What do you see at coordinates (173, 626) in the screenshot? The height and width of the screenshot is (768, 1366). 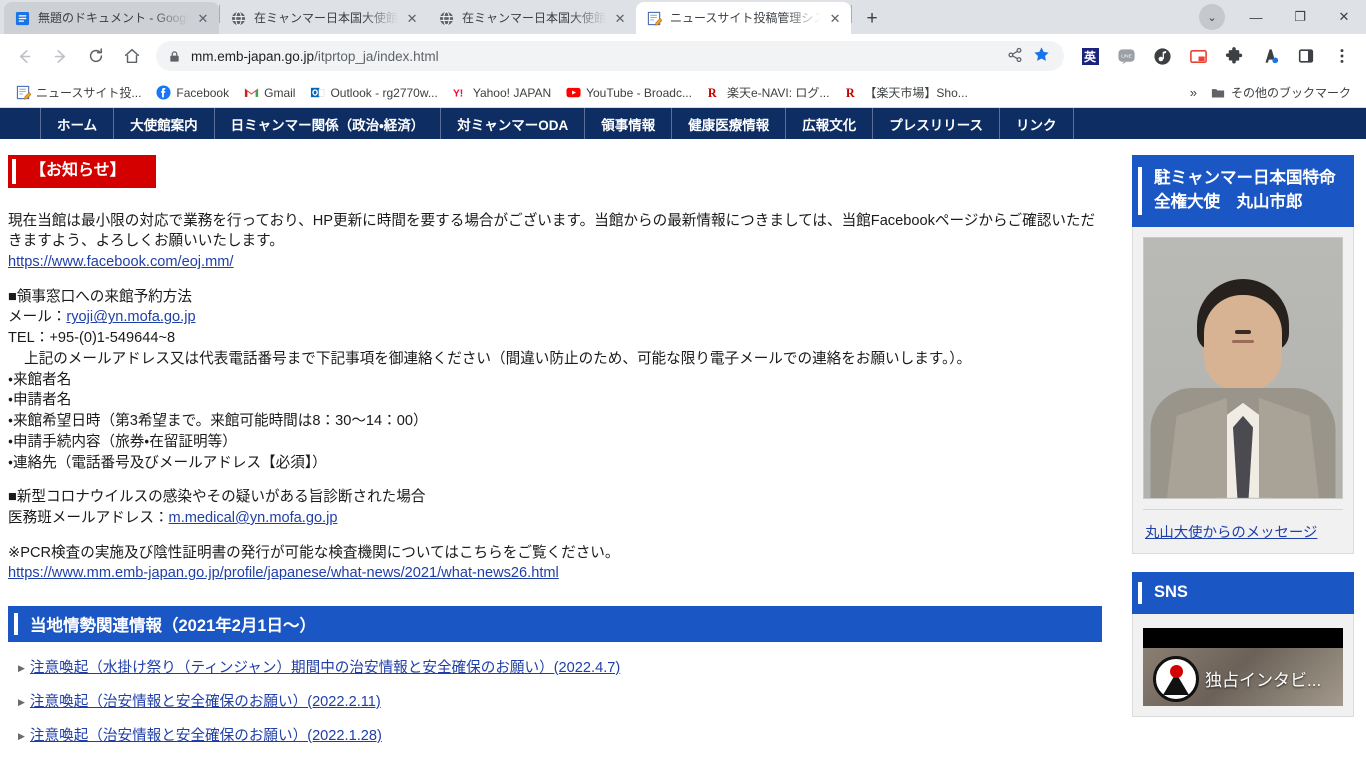 I see `local-situation-heading-label: 当地情勢関連情報（2021年2月1日〜）` at bounding box center [173, 626].